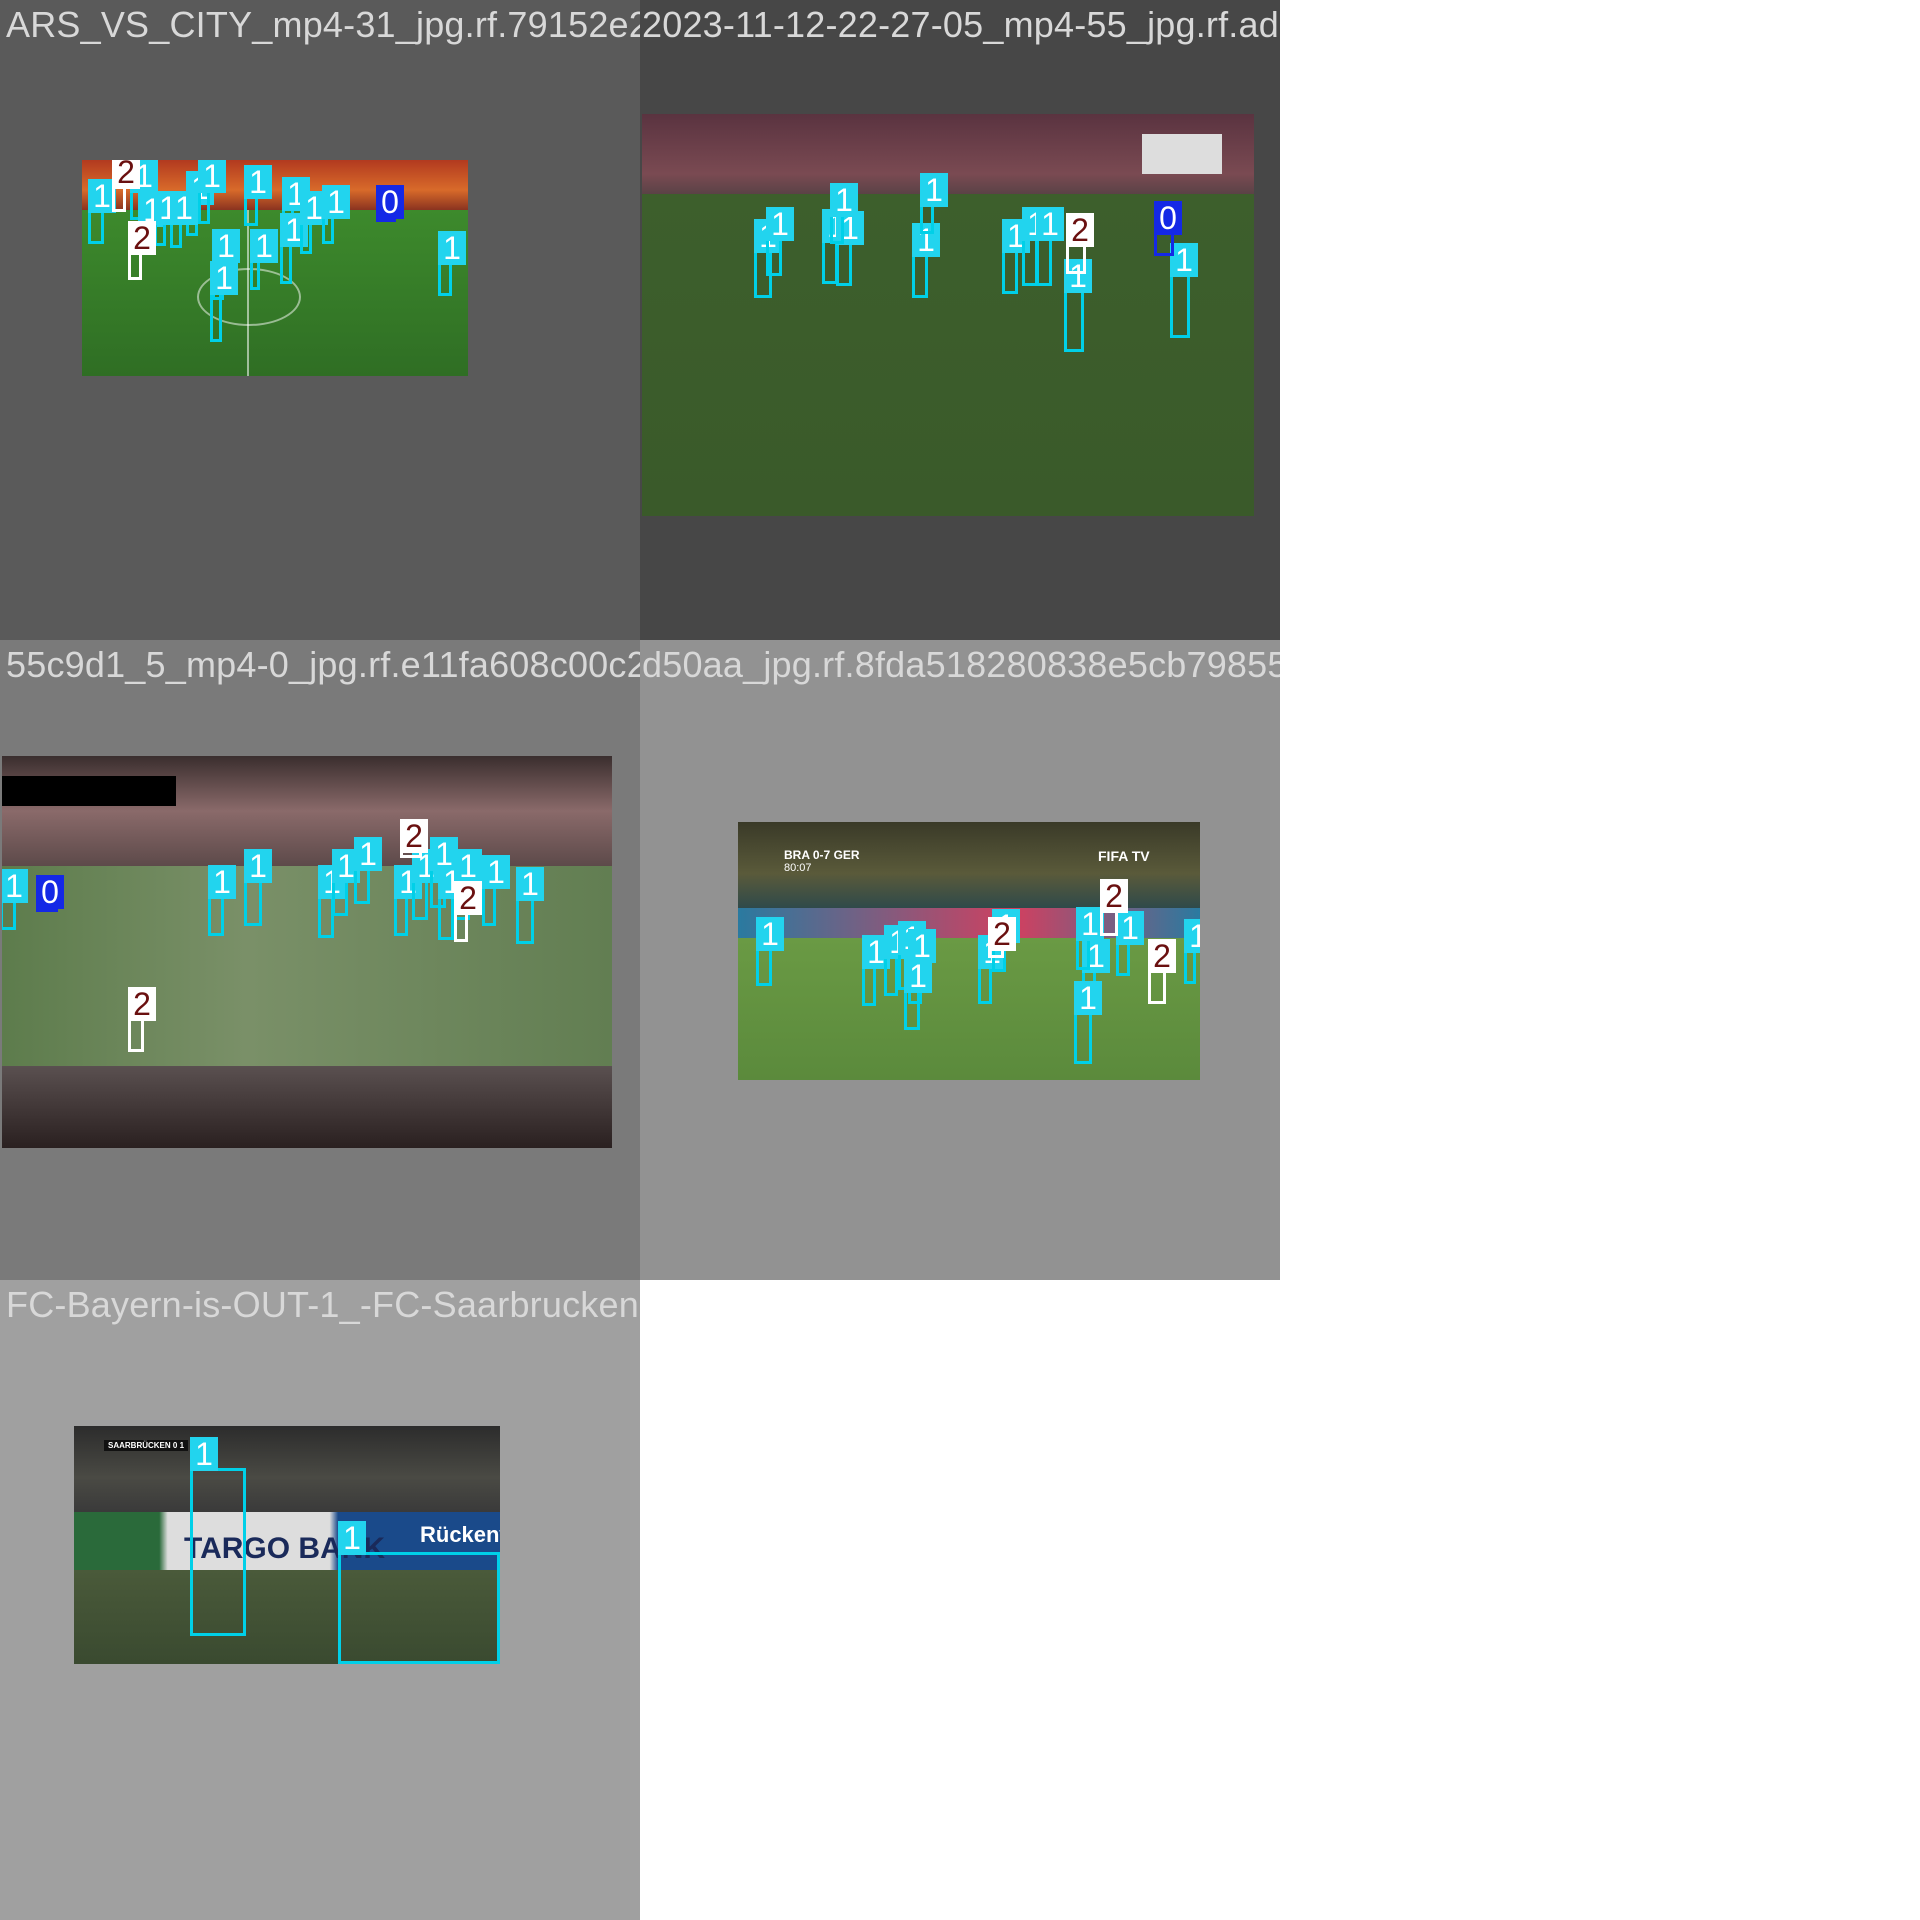 This screenshot has height=1920, width=1920. Describe the element at coordinates (961, 24) in the screenshot. I see `tile-title: 2023-11-12-22-27-05_mp4-55_jpg.rf.ad8522` at that location.